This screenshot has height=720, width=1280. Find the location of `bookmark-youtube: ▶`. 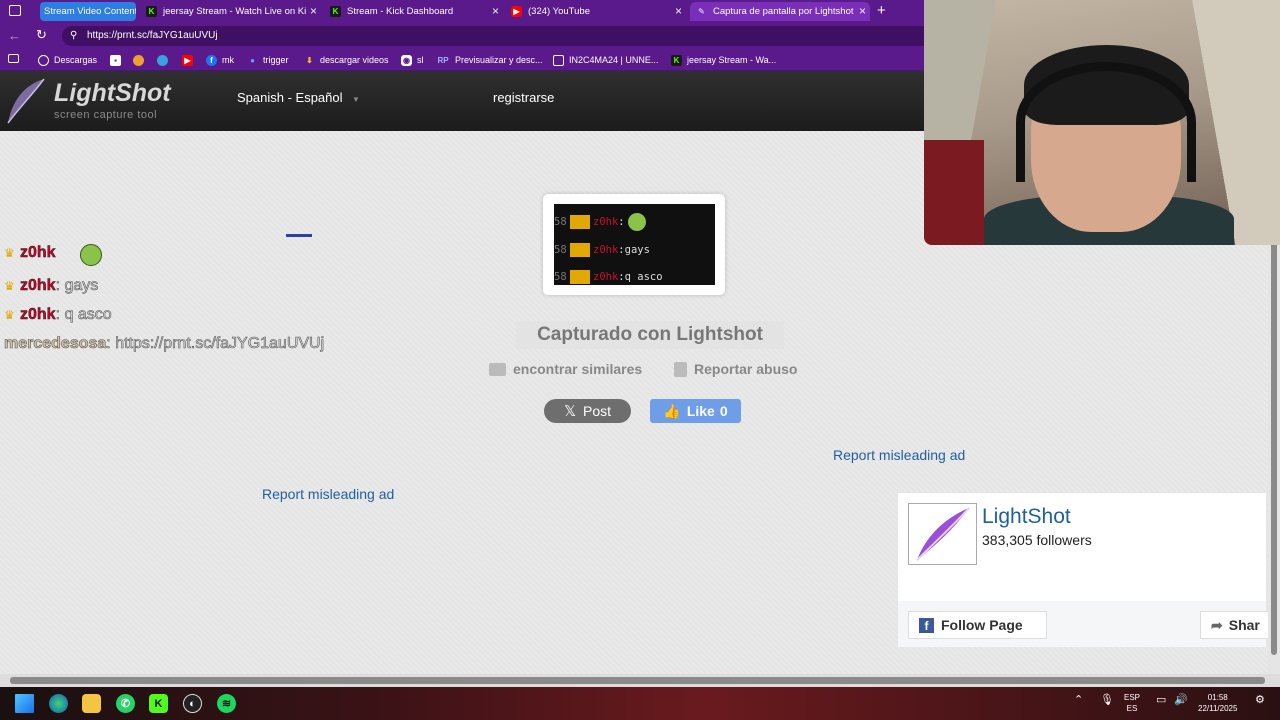

bookmark-youtube: ▶ is located at coordinates (190, 60).